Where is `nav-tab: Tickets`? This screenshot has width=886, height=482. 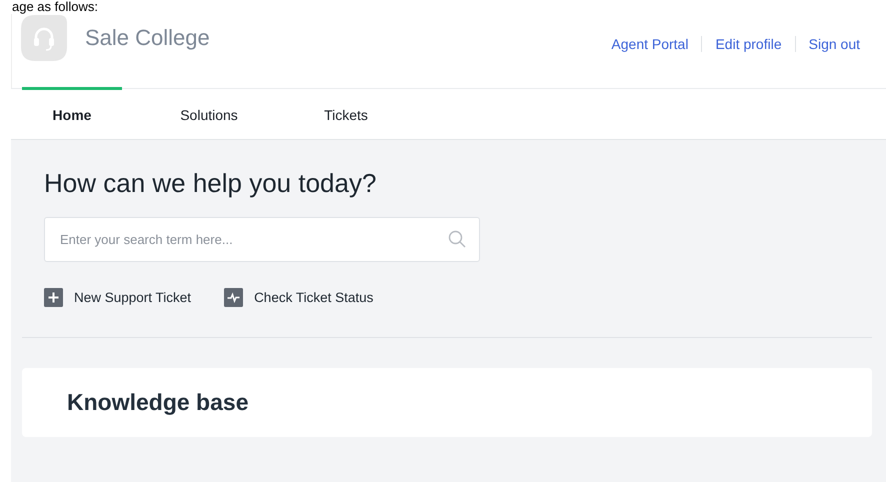 nav-tab: Tickets is located at coordinates (346, 113).